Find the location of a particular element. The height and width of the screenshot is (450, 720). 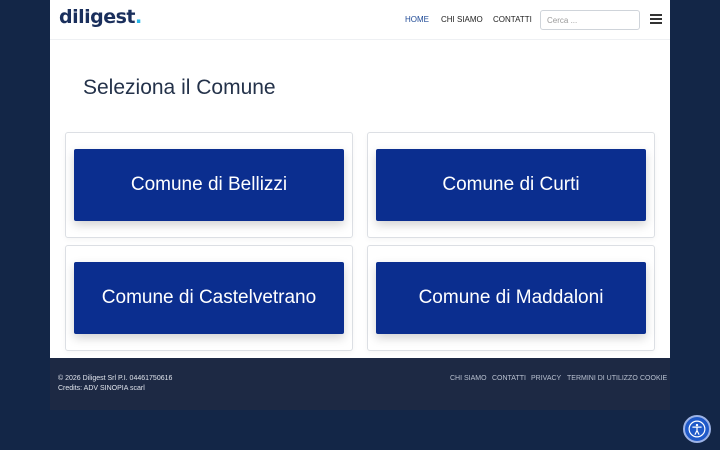

footer-link-privacy: PRIVACY is located at coordinates (546, 378).